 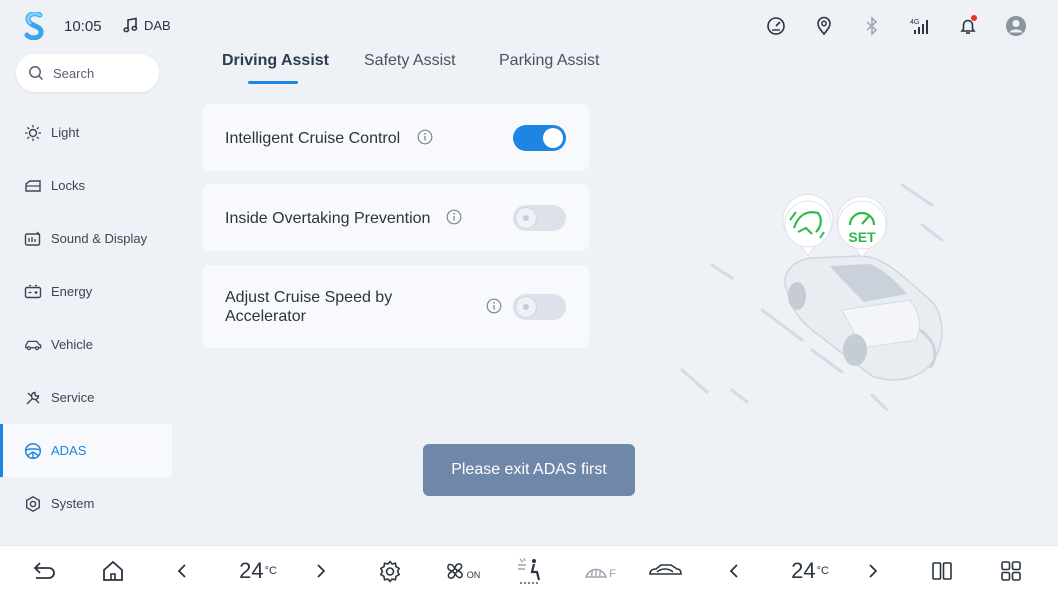 I want to click on sidebar-item-label: System, so click(x=73, y=503).